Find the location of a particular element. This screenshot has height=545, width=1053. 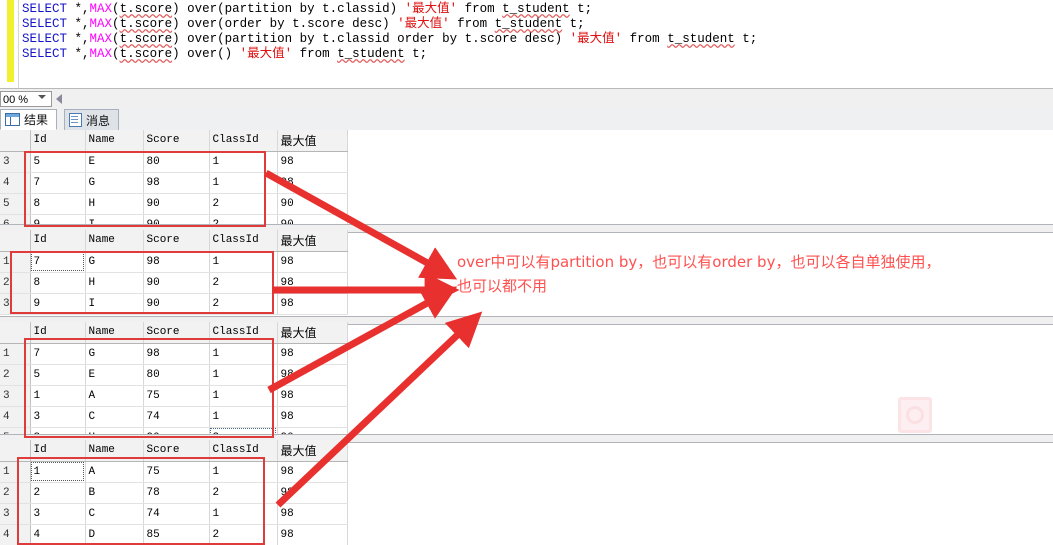

cell-Id: 2 is located at coordinates (58, 493).